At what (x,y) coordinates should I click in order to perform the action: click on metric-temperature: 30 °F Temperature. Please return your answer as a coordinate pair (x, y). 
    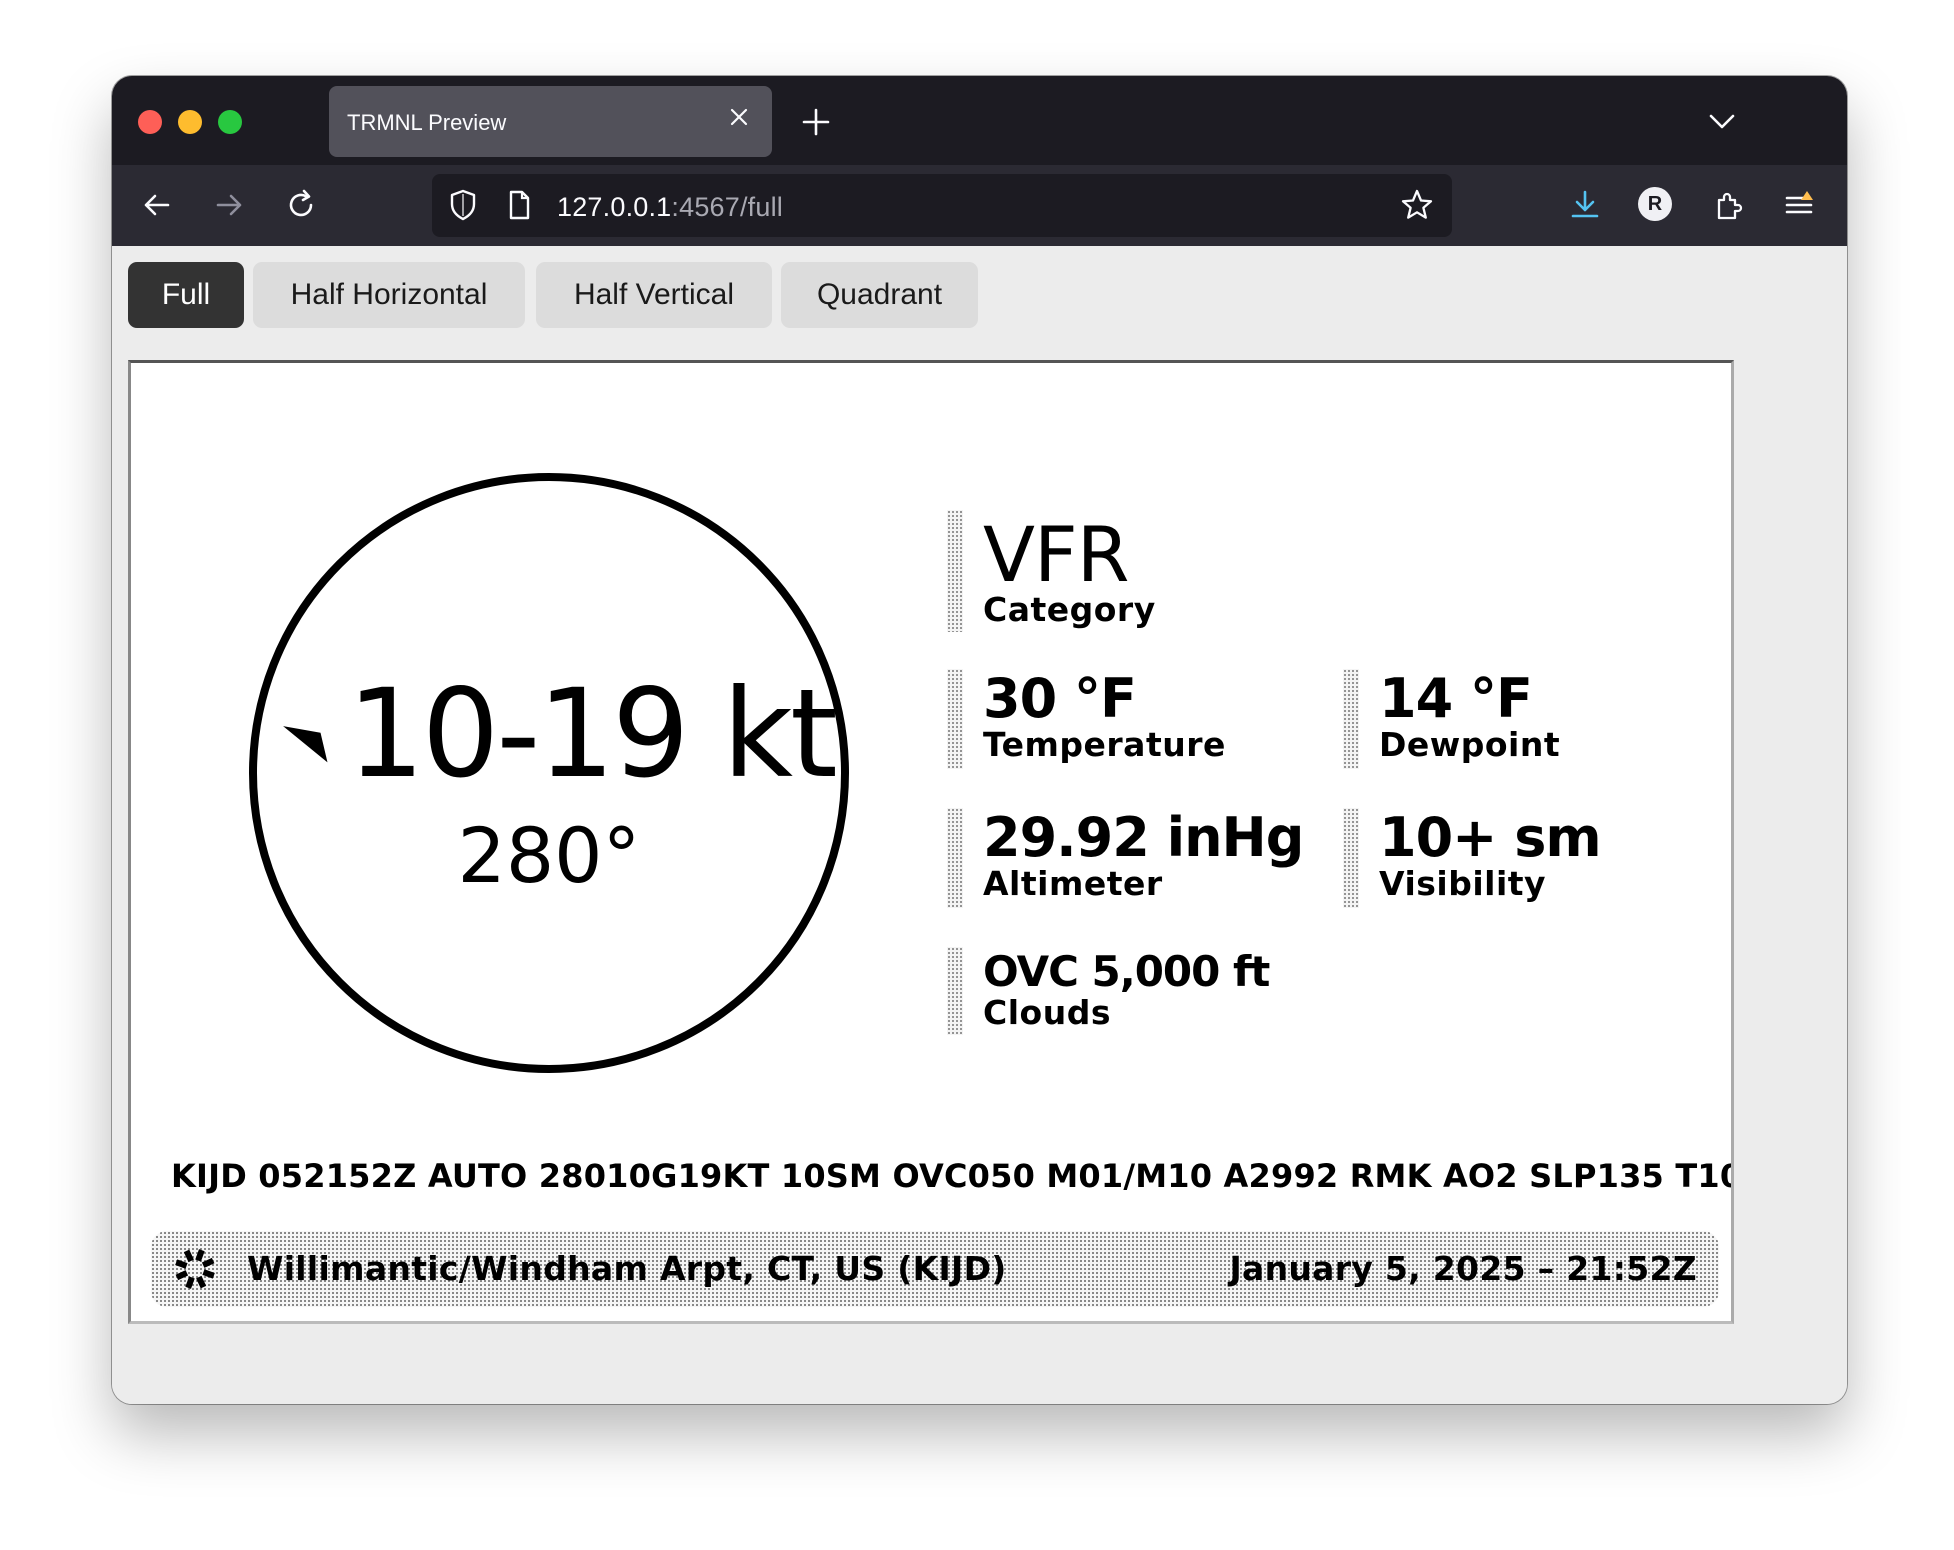
    Looking at the image, I should click on (1137, 718).